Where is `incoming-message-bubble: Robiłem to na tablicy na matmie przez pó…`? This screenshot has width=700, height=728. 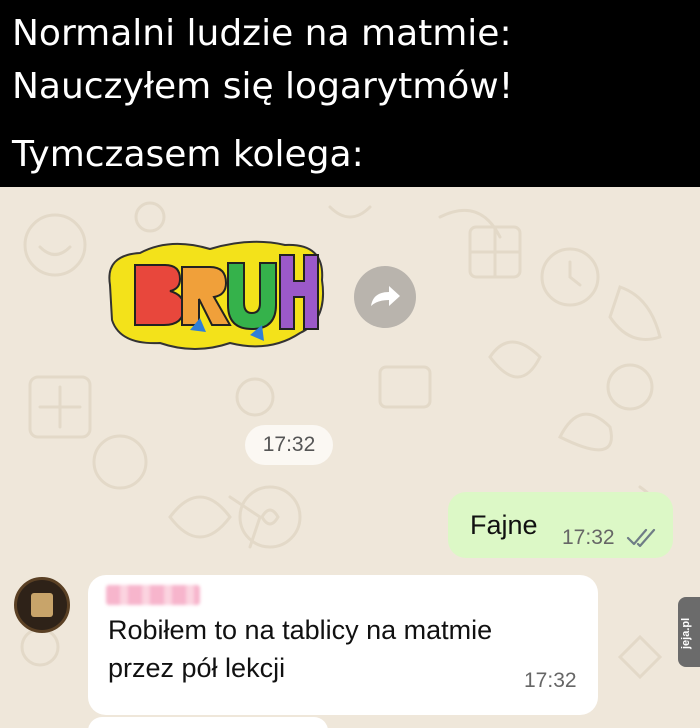
incoming-message-bubble: Robiłem to na tablicy na matmie przez pó… is located at coordinates (343, 645).